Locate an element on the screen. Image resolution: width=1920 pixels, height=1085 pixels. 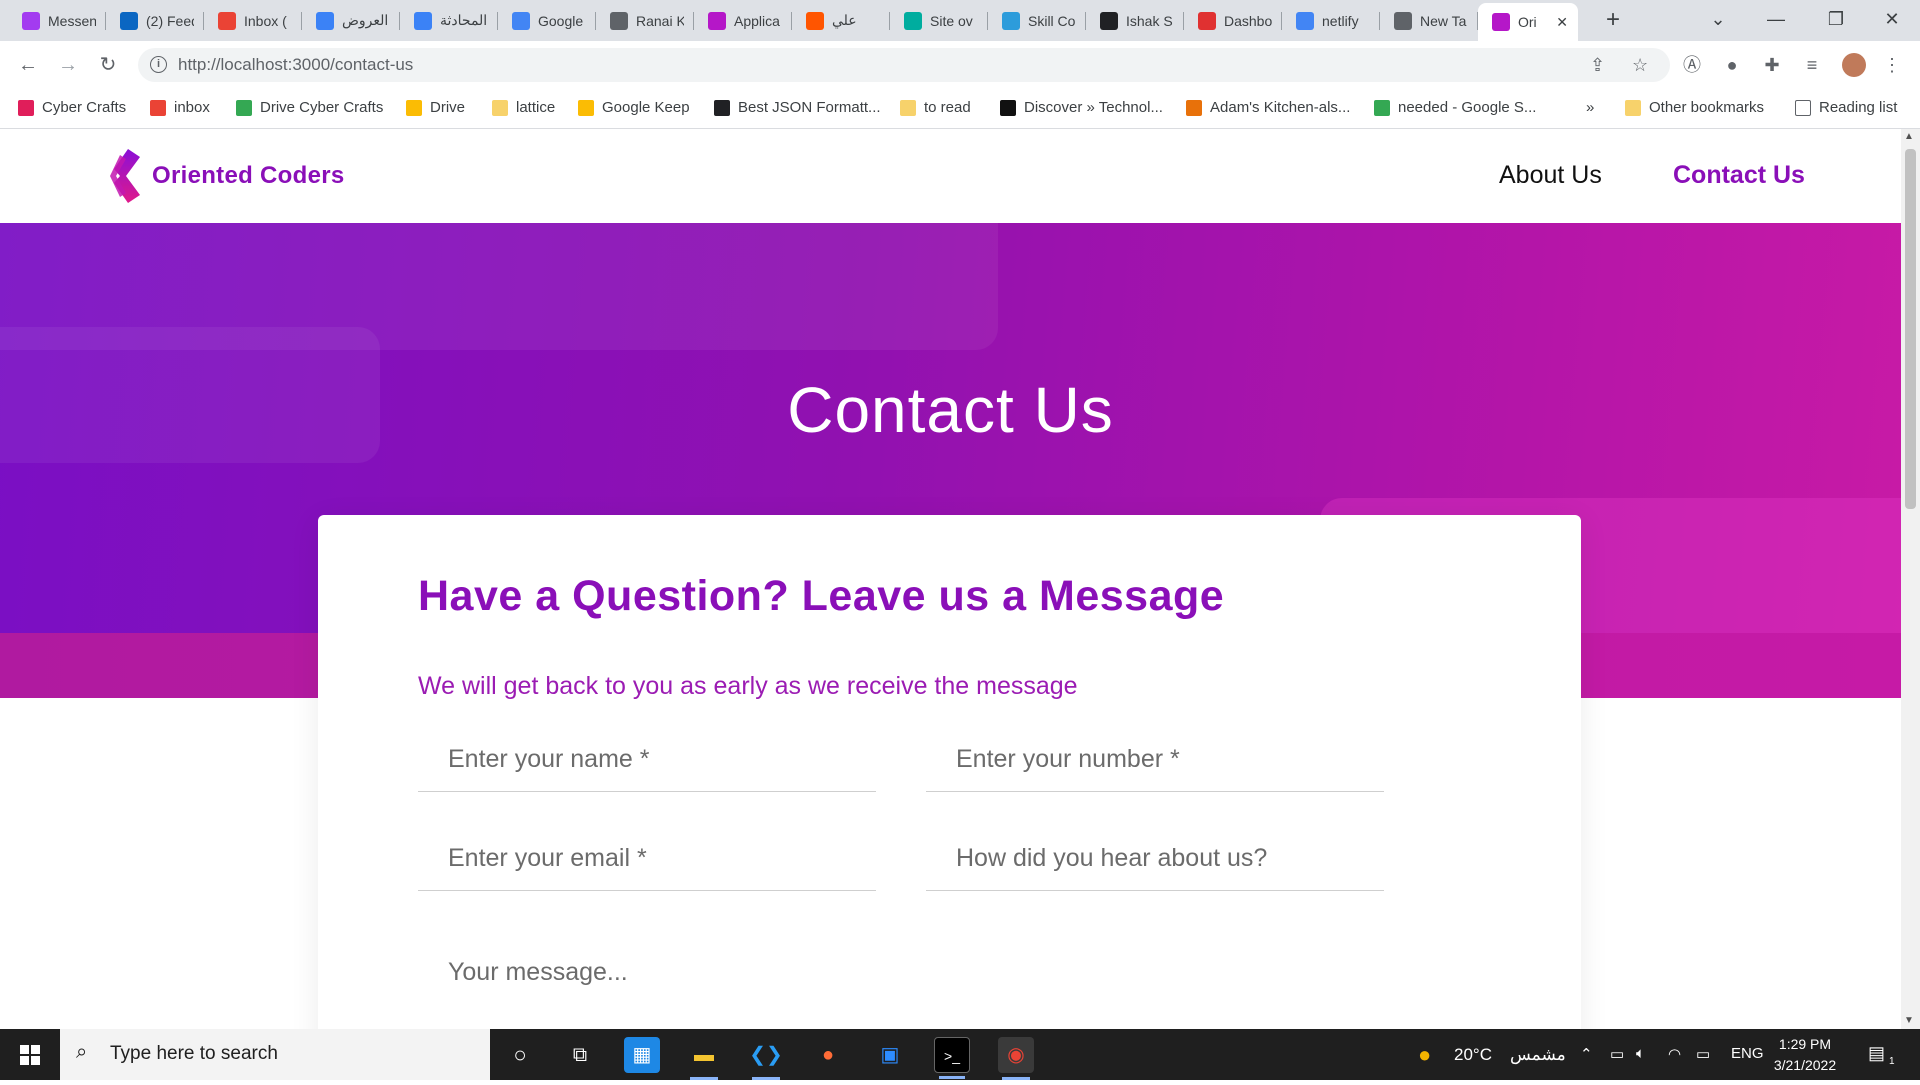
menu-kebab-icon: ⋮ is located at coordinates (1892, 65).